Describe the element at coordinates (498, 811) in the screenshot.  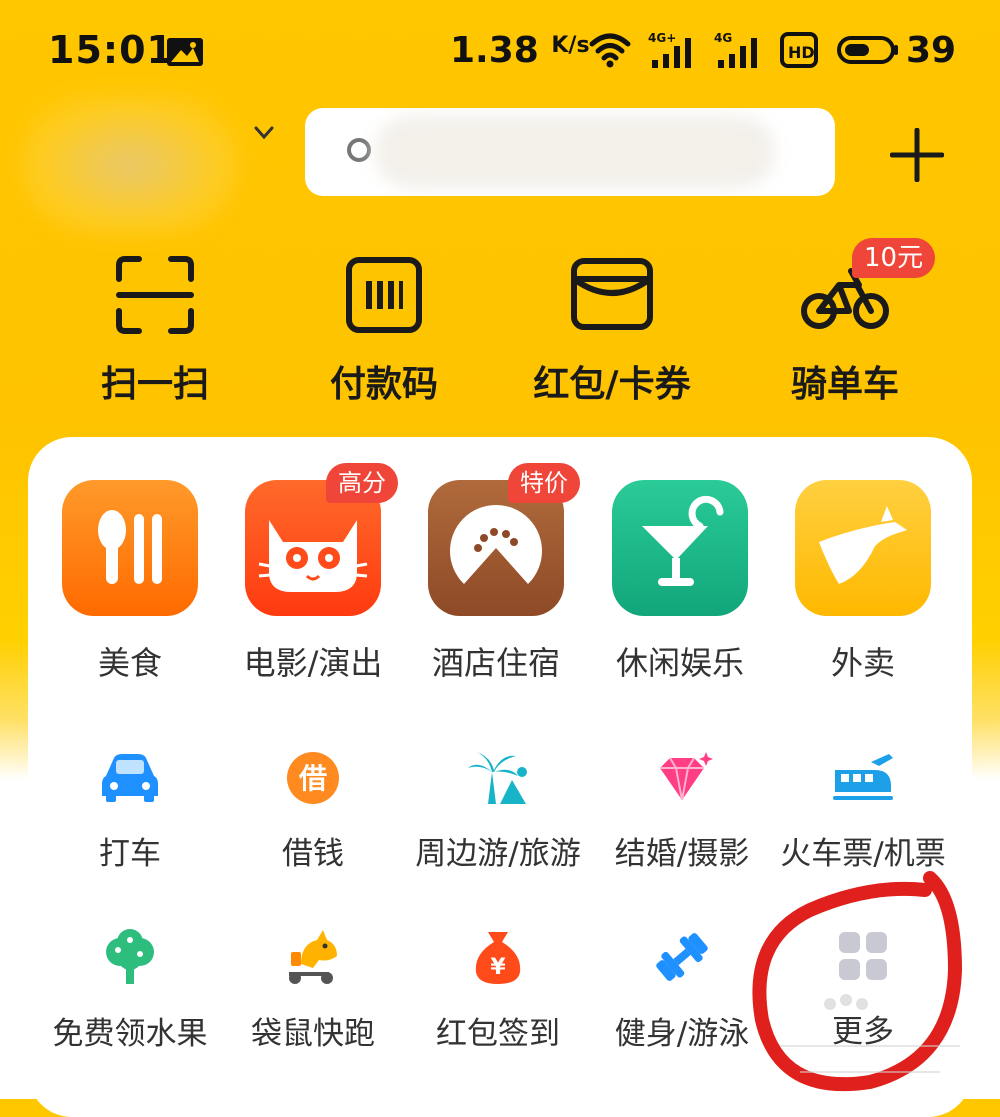
I see `service-travel: 周边游/旅游` at that location.